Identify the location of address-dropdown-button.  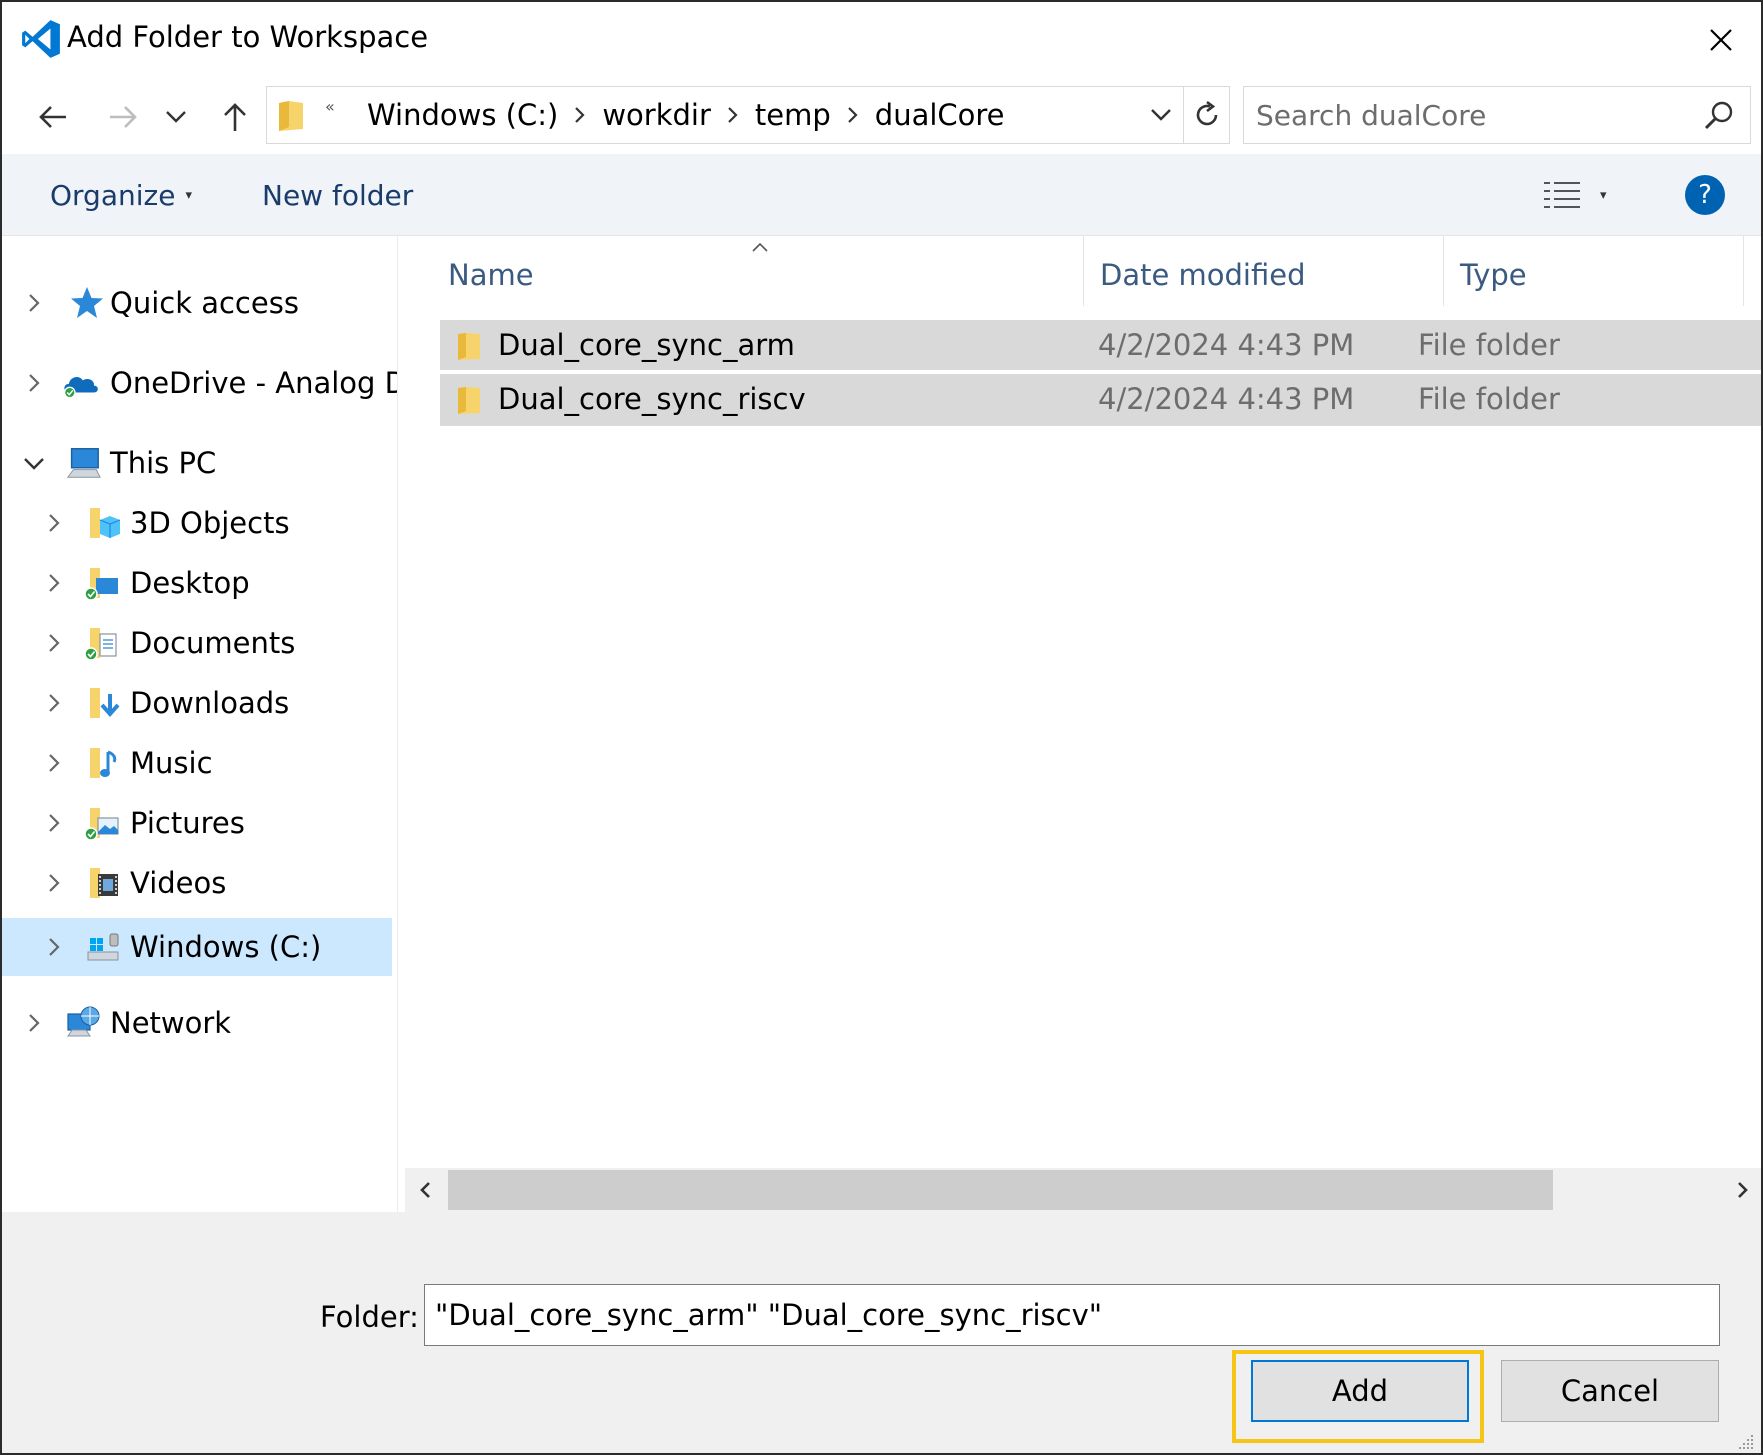
(1161, 115).